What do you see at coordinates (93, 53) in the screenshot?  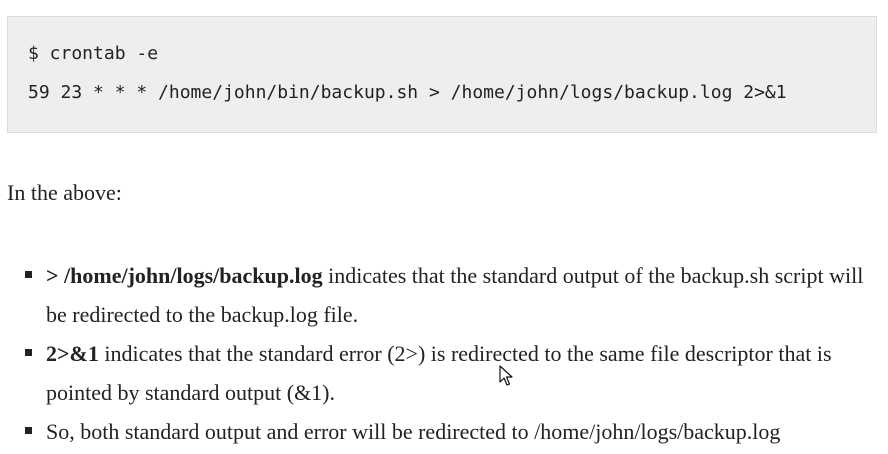 I see `code-line-command: $ crontab -e` at bounding box center [93, 53].